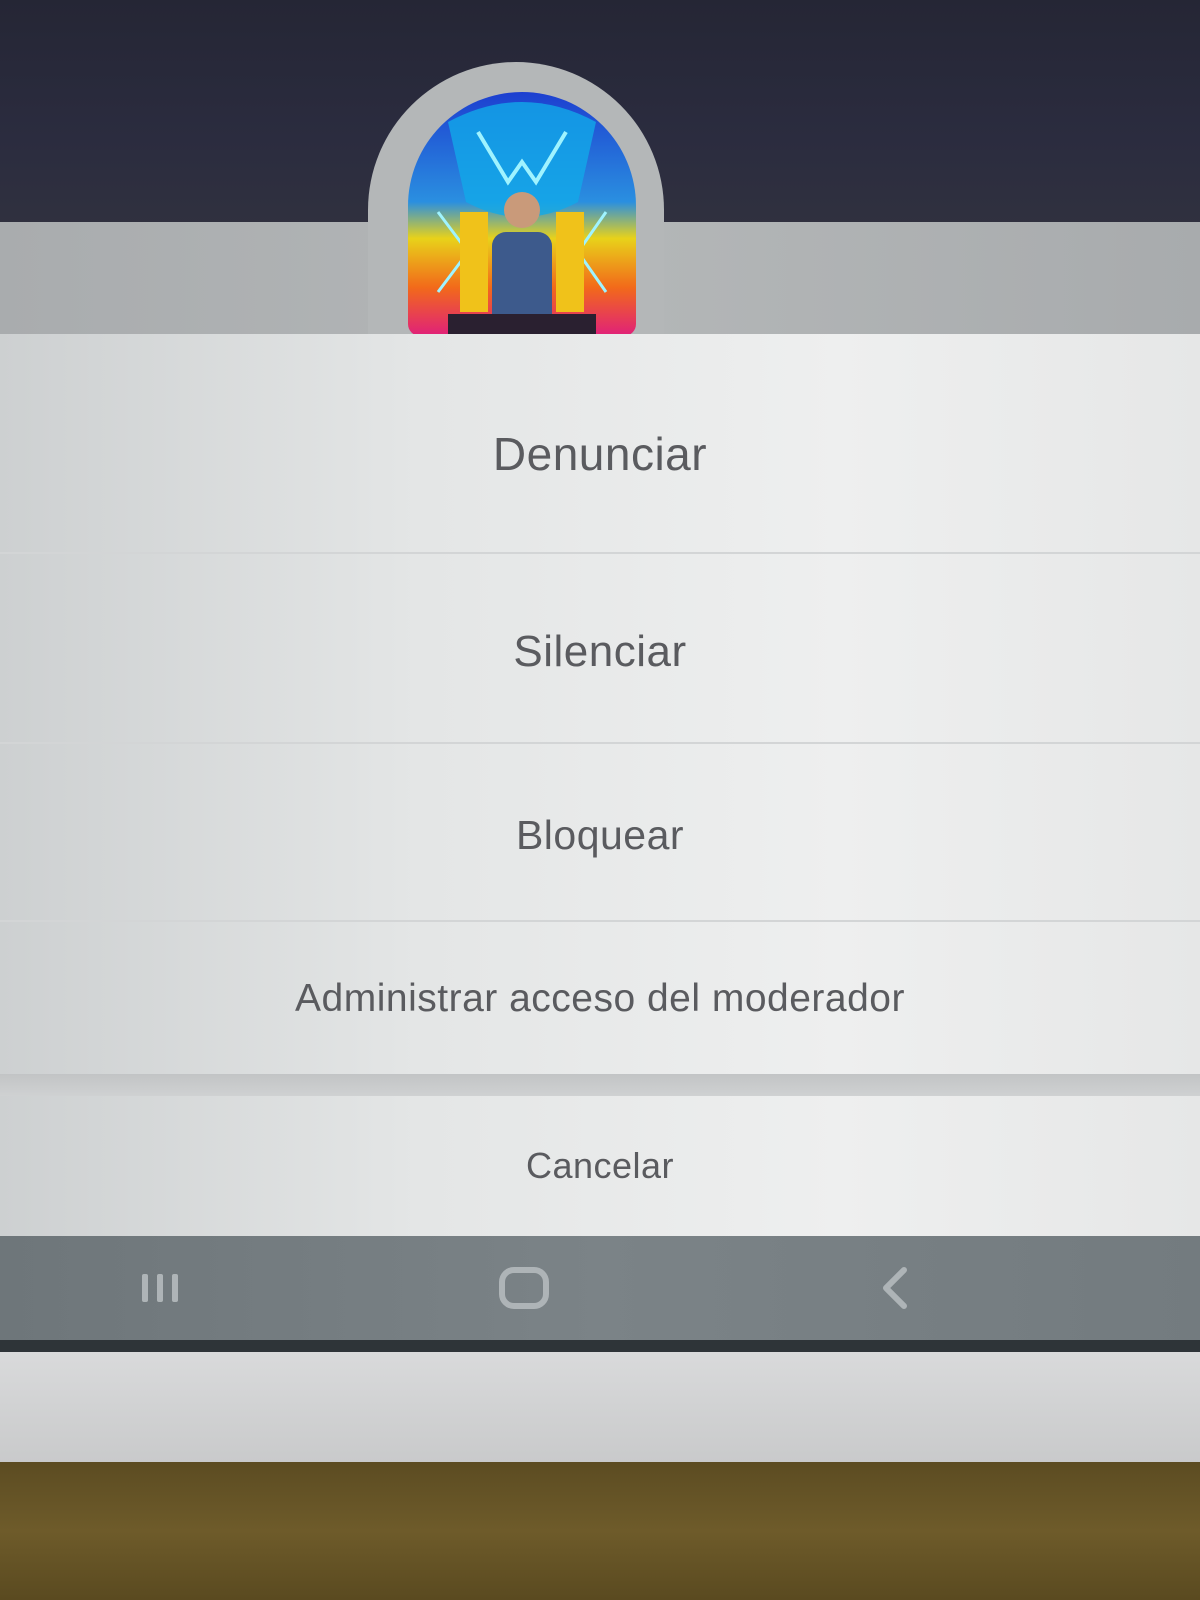  I want to click on cancel-button: Cancelar, so click(600, 1166).